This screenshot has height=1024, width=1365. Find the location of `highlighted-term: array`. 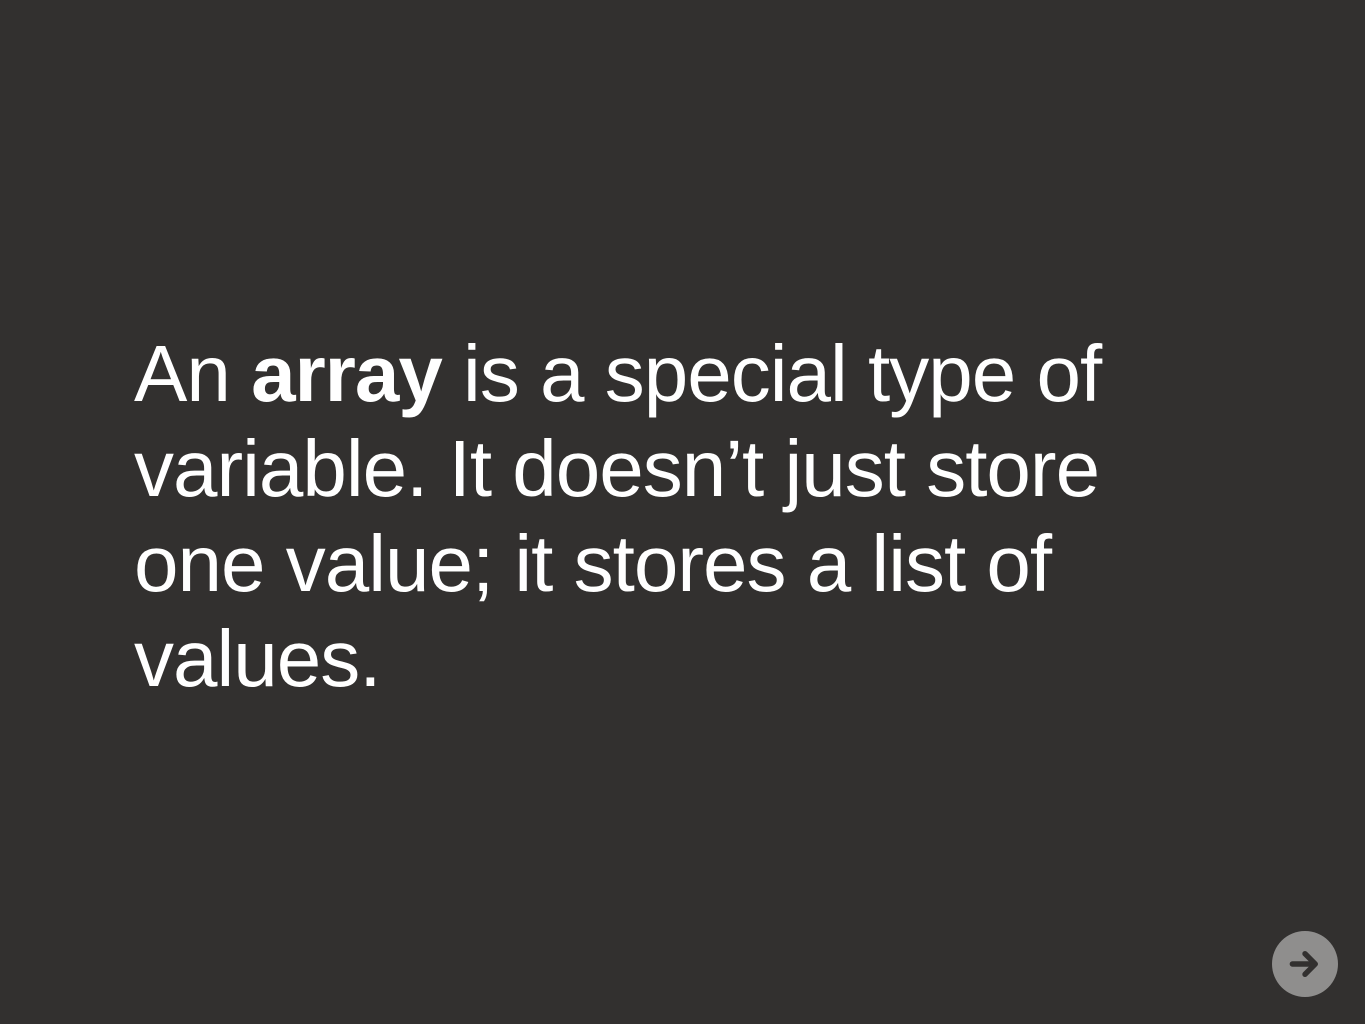

highlighted-term: array is located at coordinates (347, 373).